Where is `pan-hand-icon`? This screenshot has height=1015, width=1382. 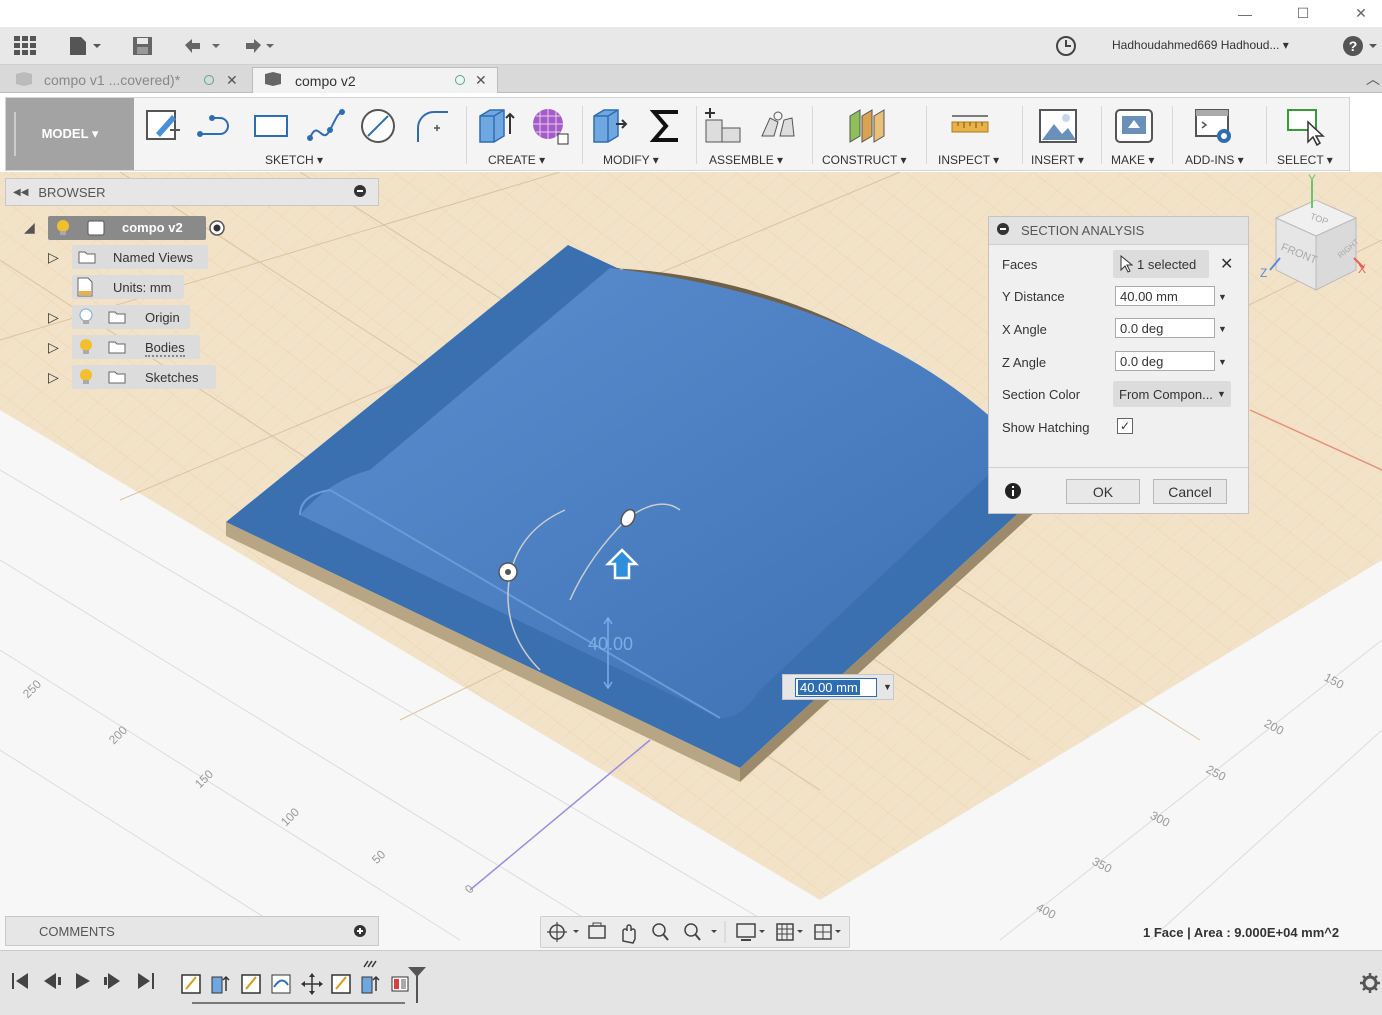
pan-hand-icon is located at coordinates (629, 934).